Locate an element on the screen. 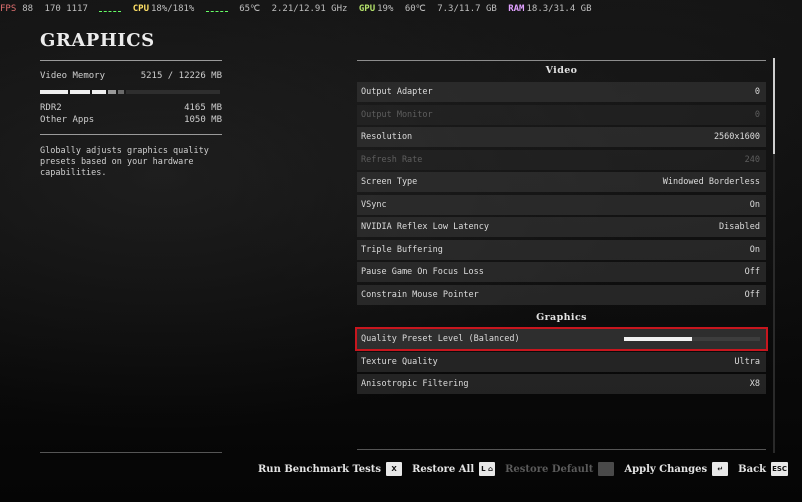  setting-value: 240 is located at coordinates (752, 159).